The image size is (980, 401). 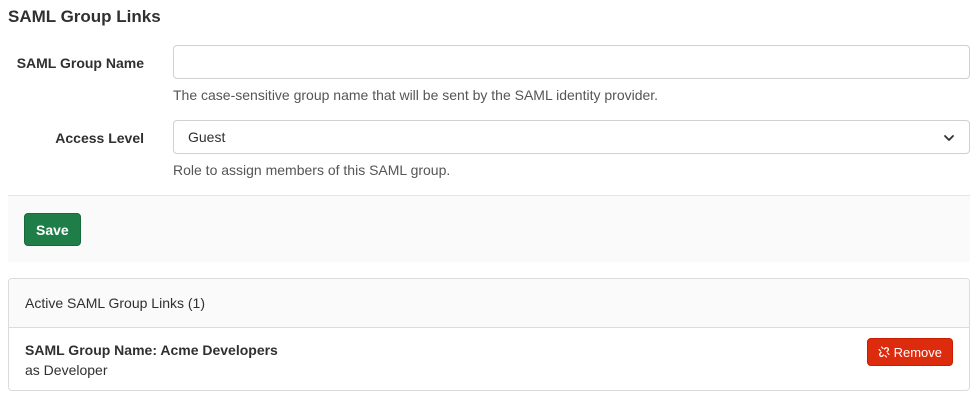 I want to click on remove-button-label: Remove, so click(x=917, y=352).